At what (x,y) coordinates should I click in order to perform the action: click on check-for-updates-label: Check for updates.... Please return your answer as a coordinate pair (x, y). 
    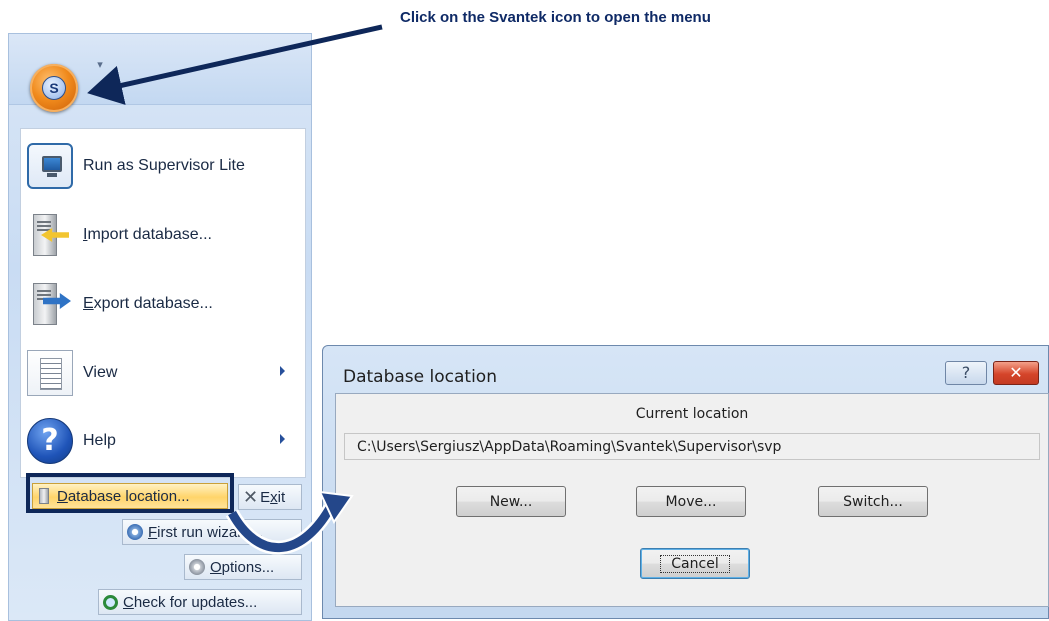
    Looking at the image, I should click on (190, 602).